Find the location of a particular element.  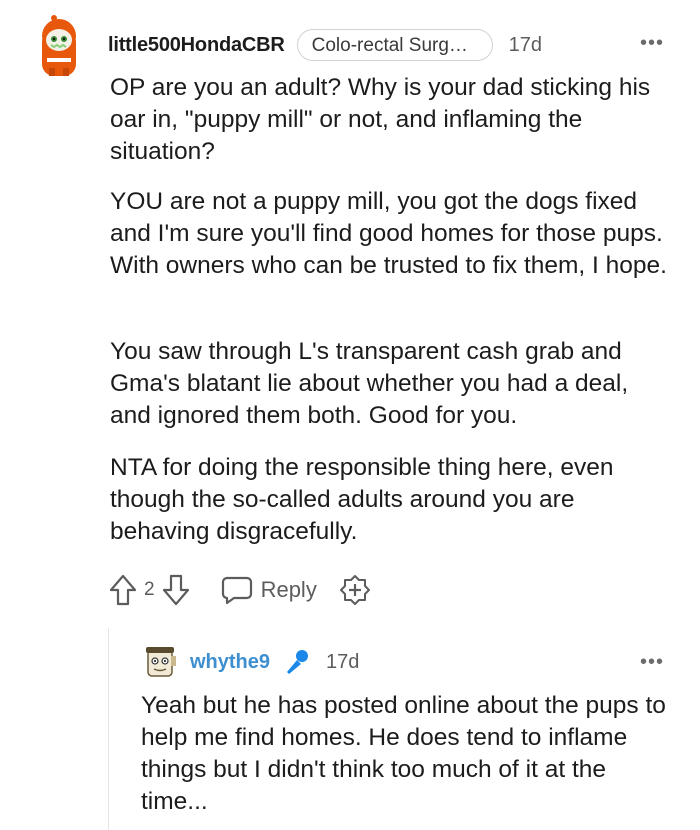

reply-button: Reply is located at coordinates (269, 590).